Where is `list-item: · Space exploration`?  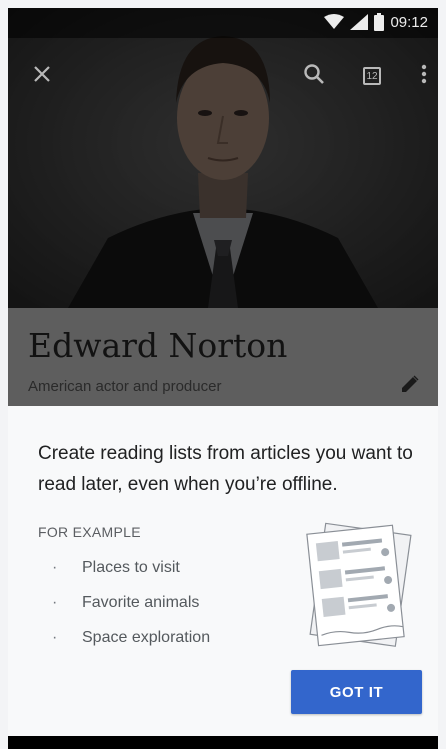 list-item: · Space exploration is located at coordinates (124, 637).